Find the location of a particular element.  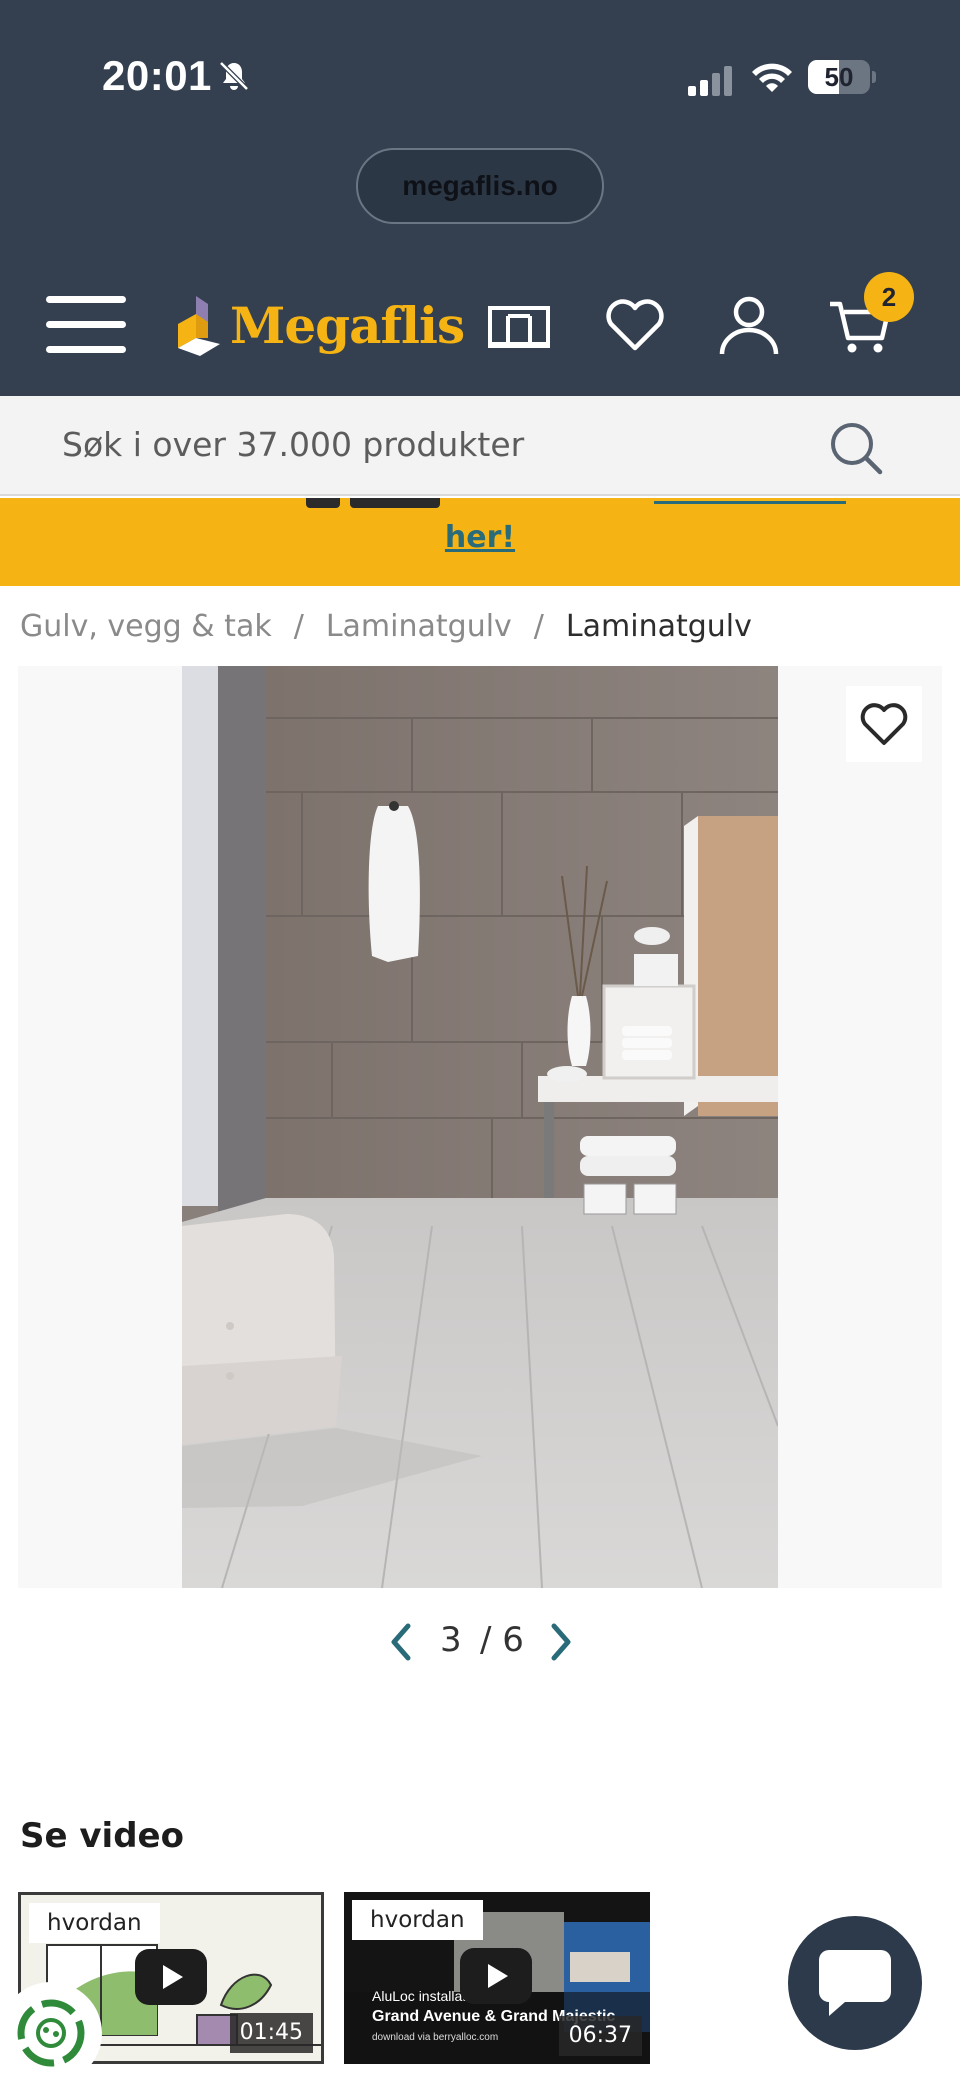

video-caption-line3: download via berryalloc.com is located at coordinates (435, 2037).